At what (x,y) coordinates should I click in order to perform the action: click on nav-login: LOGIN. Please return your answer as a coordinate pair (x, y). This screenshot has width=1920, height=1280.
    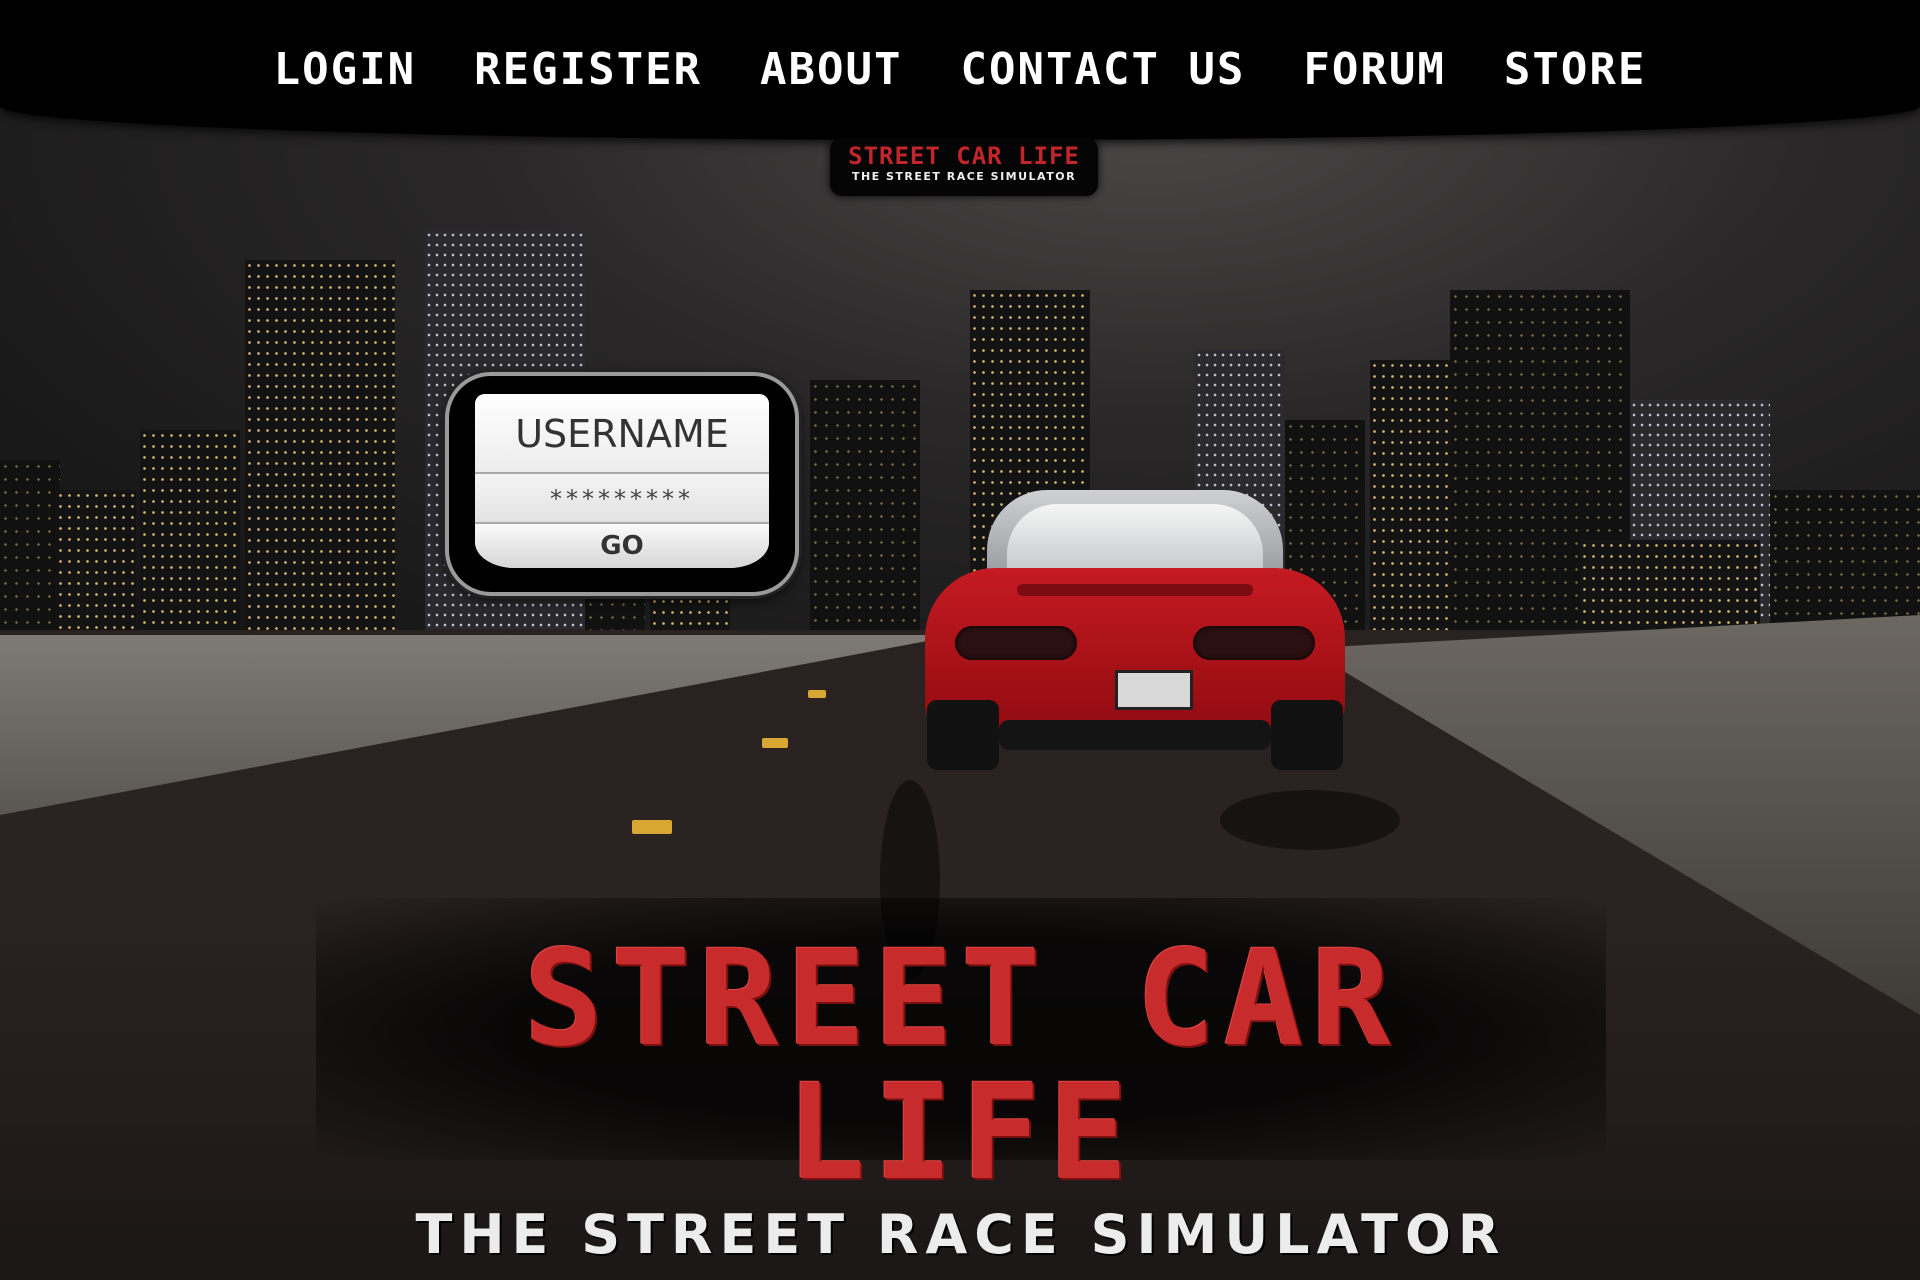
    Looking at the image, I should click on (345, 69).